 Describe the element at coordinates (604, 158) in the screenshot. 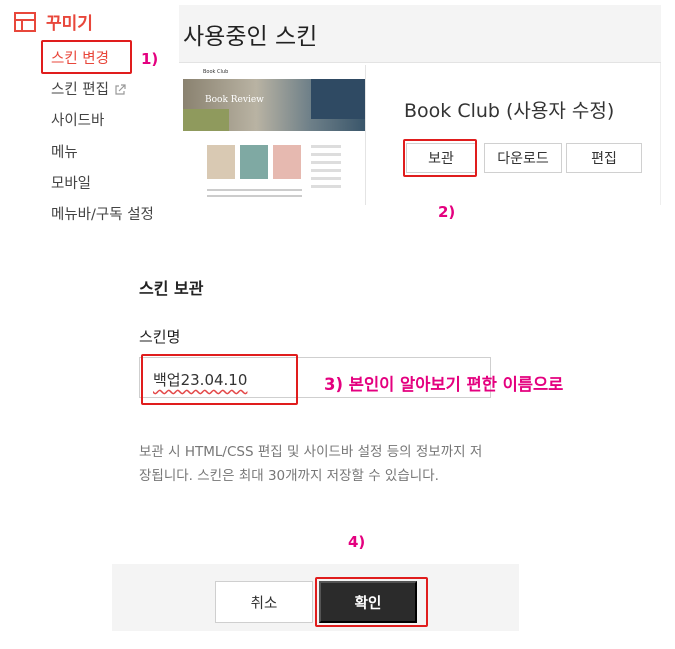

I see `edit-button: 편집` at that location.